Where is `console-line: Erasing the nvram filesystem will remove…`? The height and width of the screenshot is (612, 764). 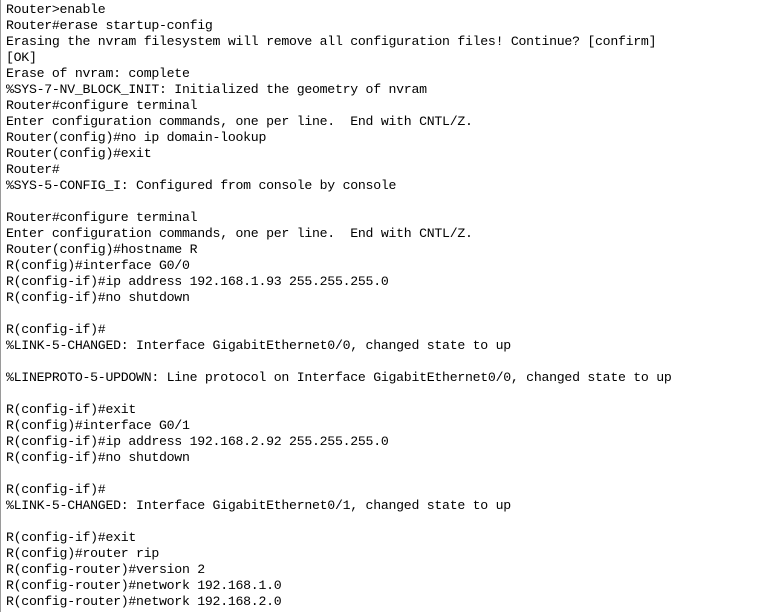
console-line: Erasing the nvram filesystem will remove… is located at coordinates (331, 41).